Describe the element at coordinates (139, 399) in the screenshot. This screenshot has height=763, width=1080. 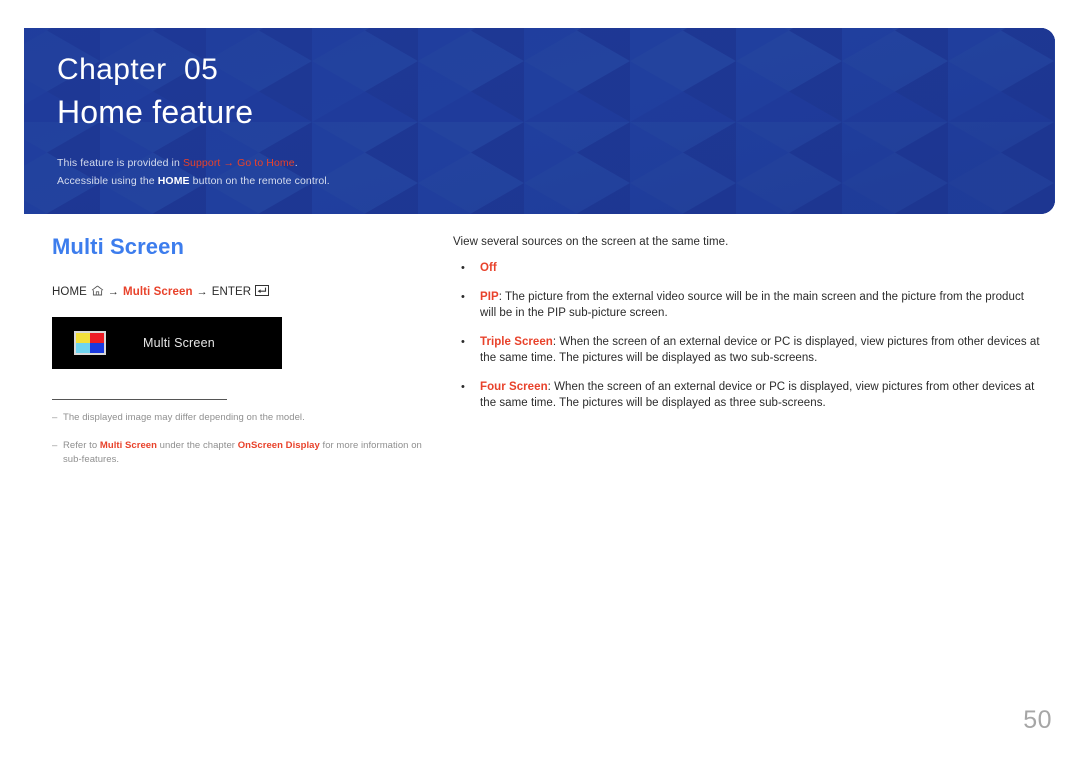
I see `footnote-divider` at that location.